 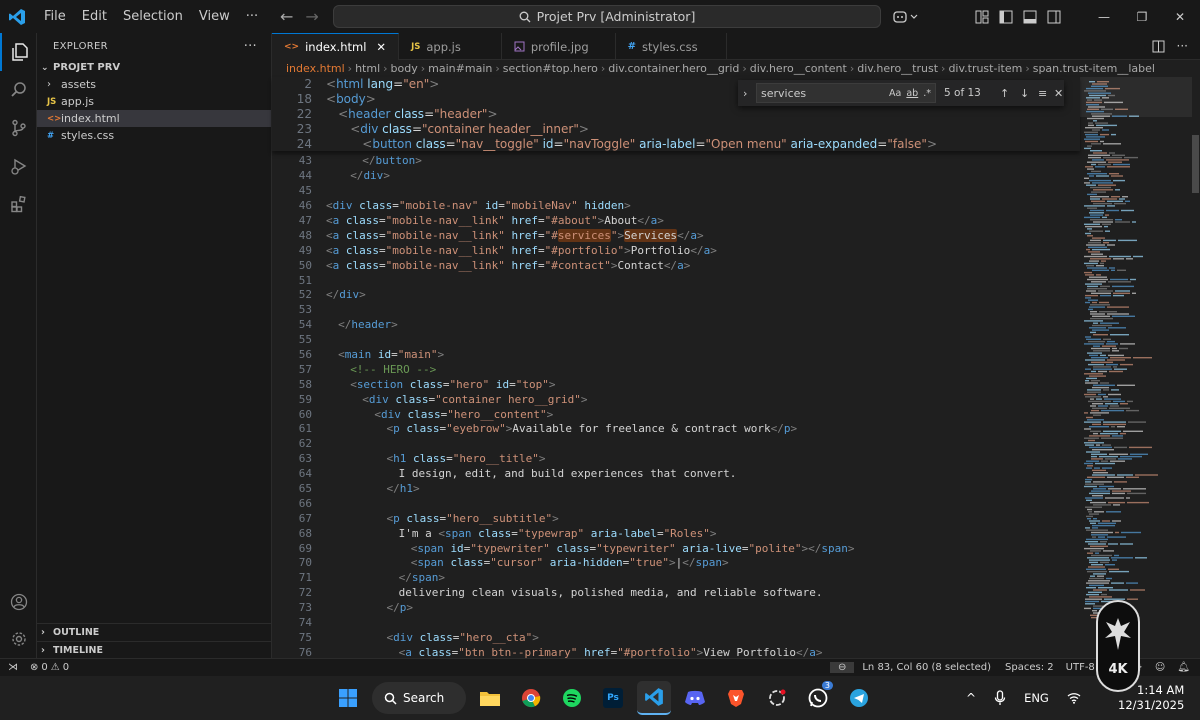 What do you see at coordinates (912, 93) in the screenshot?
I see `match-whole-word-toggle: ab` at bounding box center [912, 93].